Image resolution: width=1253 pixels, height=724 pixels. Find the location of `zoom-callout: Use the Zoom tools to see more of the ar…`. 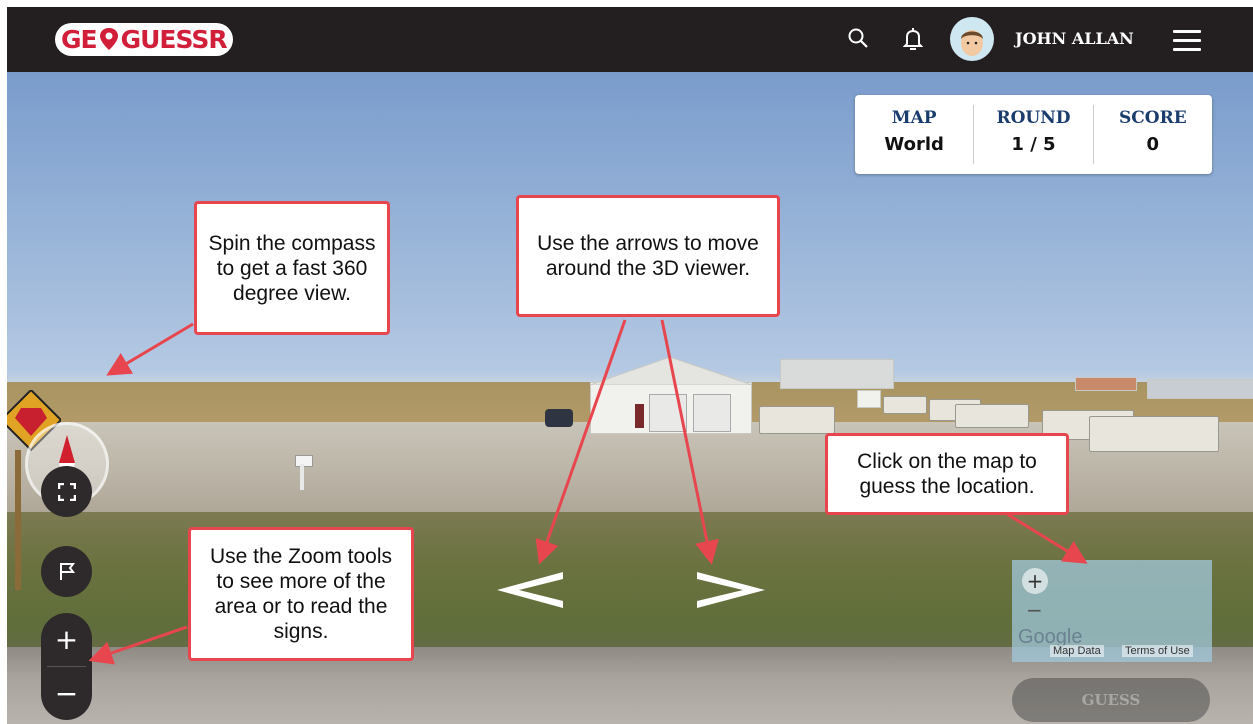

zoom-callout: Use the Zoom tools to see more of the ar… is located at coordinates (301, 594).